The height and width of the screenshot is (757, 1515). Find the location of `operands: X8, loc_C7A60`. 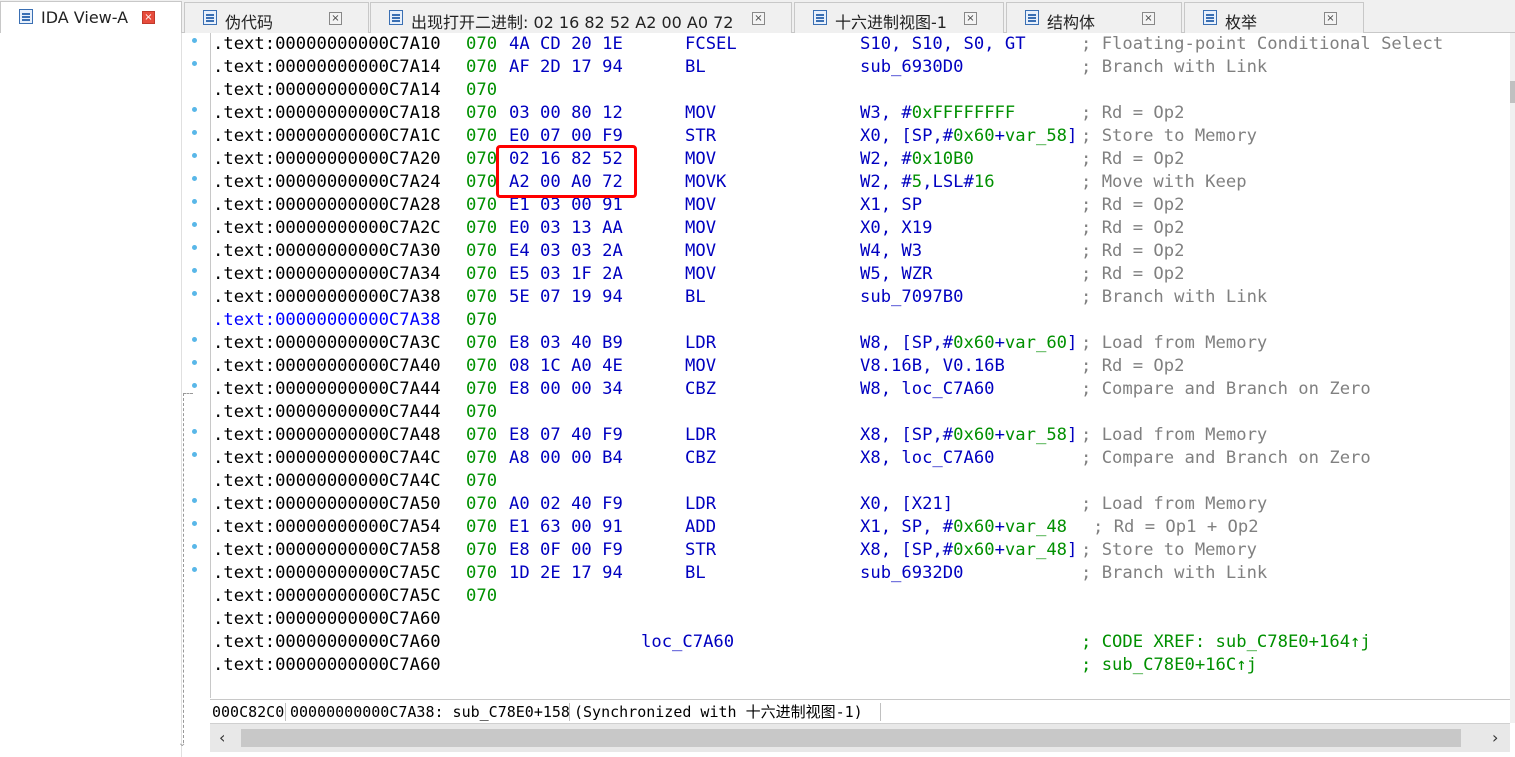

operands: X8, loc_C7A60 is located at coordinates (927, 458).